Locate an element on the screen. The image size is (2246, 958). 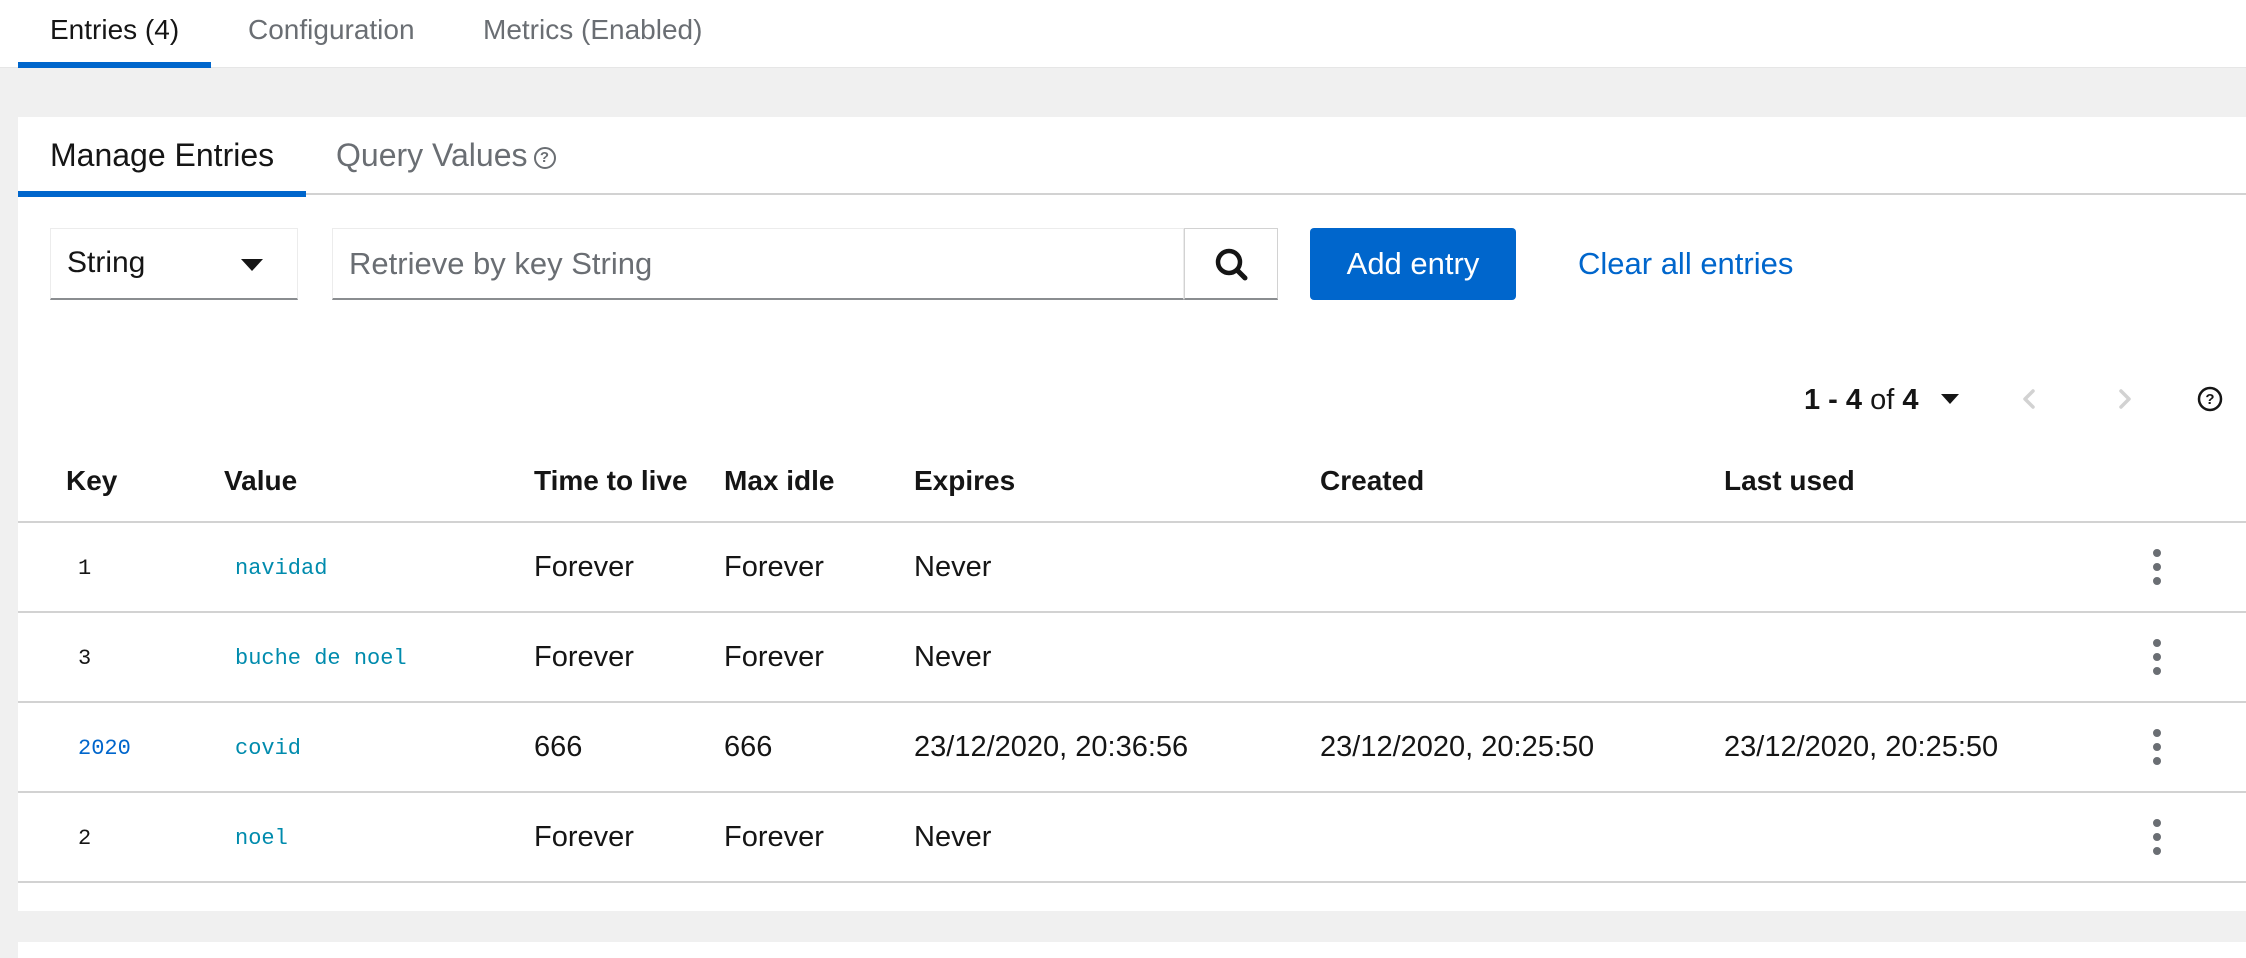
table-row: 3 buche de noel Forever Forever Never is located at coordinates (1132, 658).